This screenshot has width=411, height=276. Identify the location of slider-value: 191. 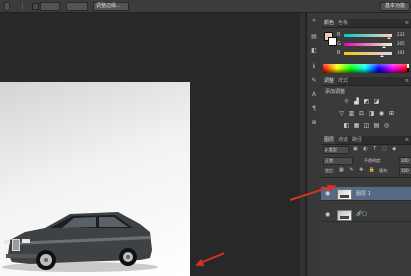
(401, 52).